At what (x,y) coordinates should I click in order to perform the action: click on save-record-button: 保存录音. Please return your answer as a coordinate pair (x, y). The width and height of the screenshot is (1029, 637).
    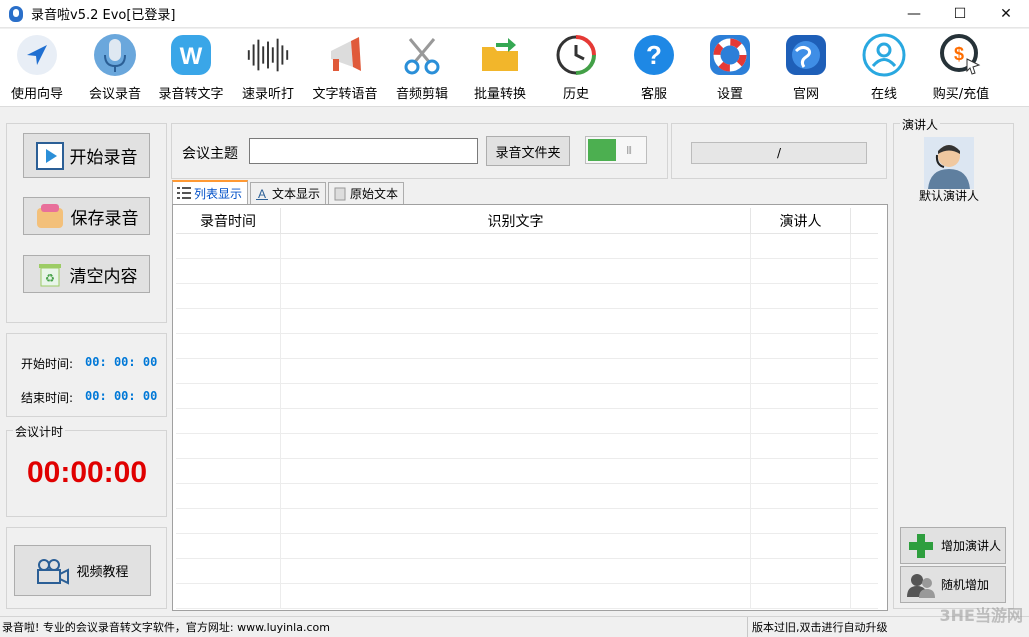
    Looking at the image, I should click on (86, 216).